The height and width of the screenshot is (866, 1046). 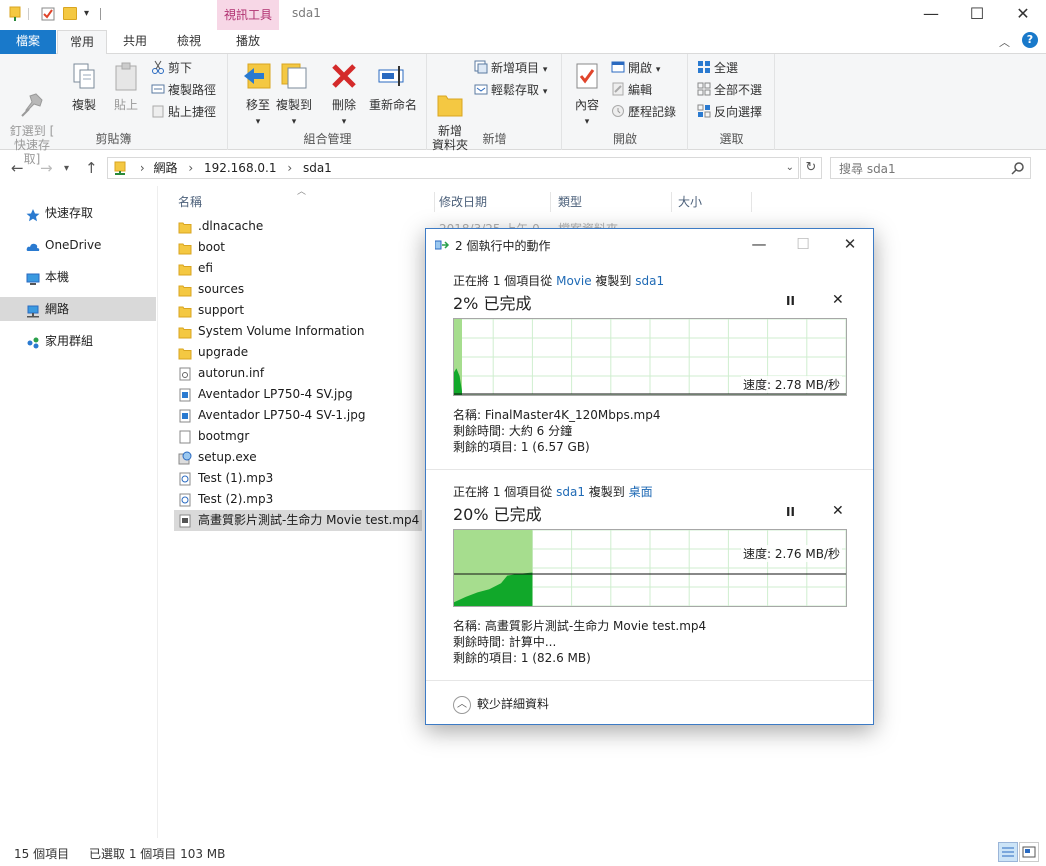 What do you see at coordinates (298, 268) in the screenshot?
I see `file-row: efi` at bounding box center [298, 268].